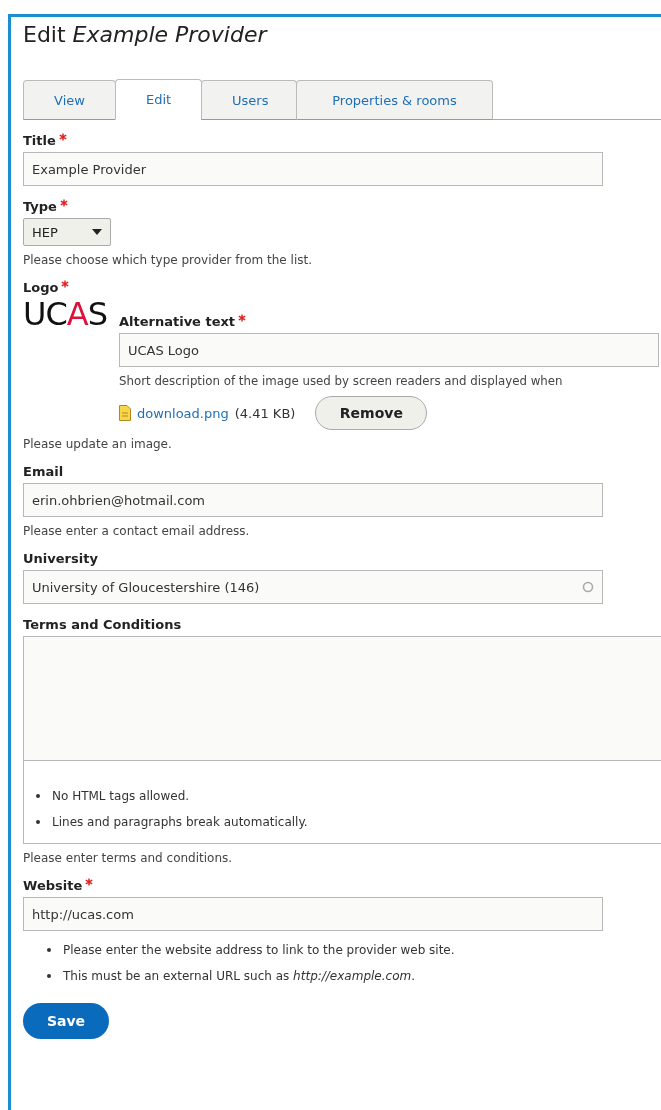  What do you see at coordinates (98, 444) in the screenshot?
I see `help-text: Please update an image.` at bounding box center [98, 444].